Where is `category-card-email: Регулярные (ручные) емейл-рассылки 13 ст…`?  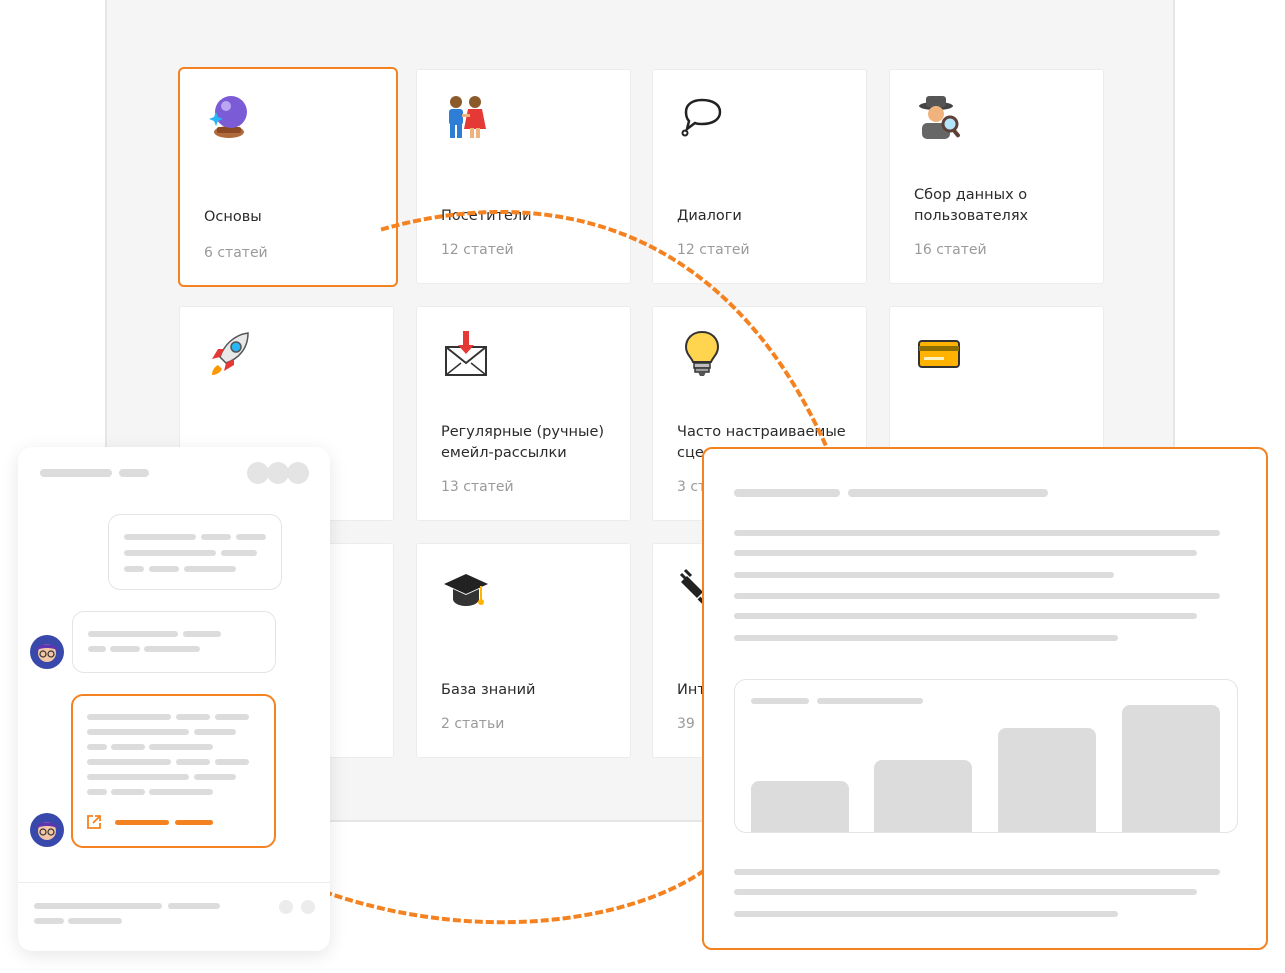 category-card-email: Регулярные (ручные) емейл-рассылки 13 ст… is located at coordinates (523, 413).